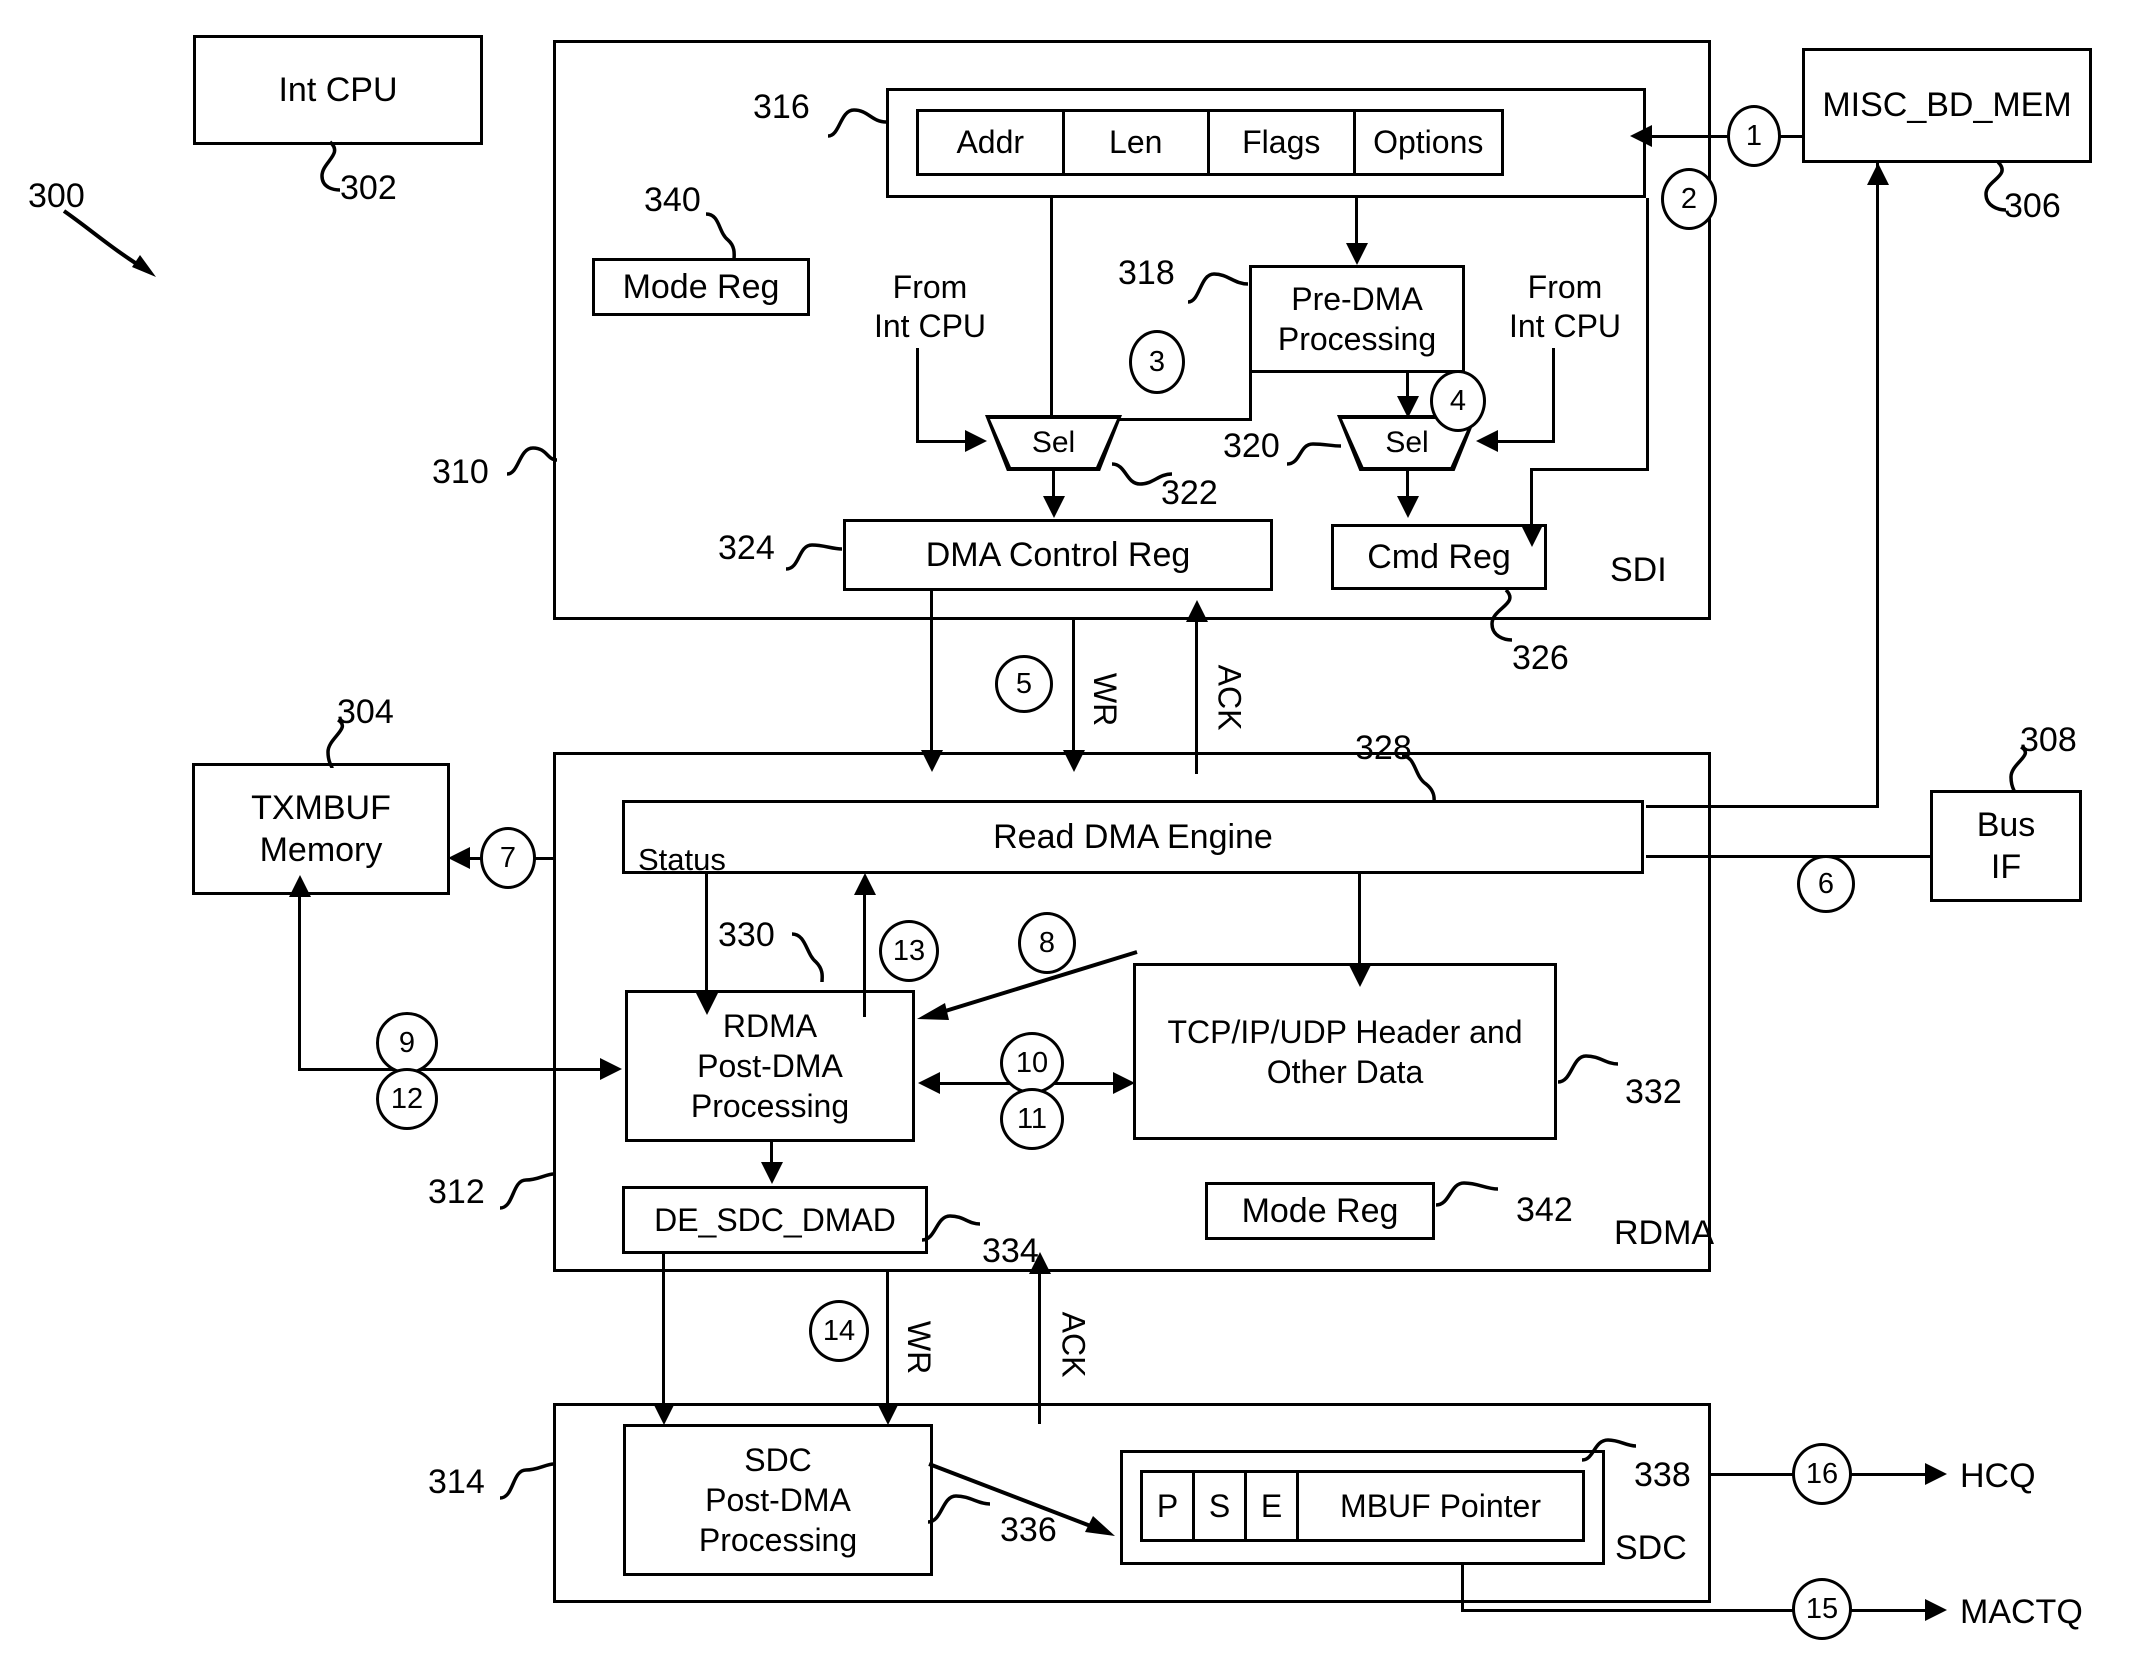  Describe the element at coordinates (1440, 1506) in the screenshot. I see `mbuf-cell-pointer: MBUF Pointer` at that location.